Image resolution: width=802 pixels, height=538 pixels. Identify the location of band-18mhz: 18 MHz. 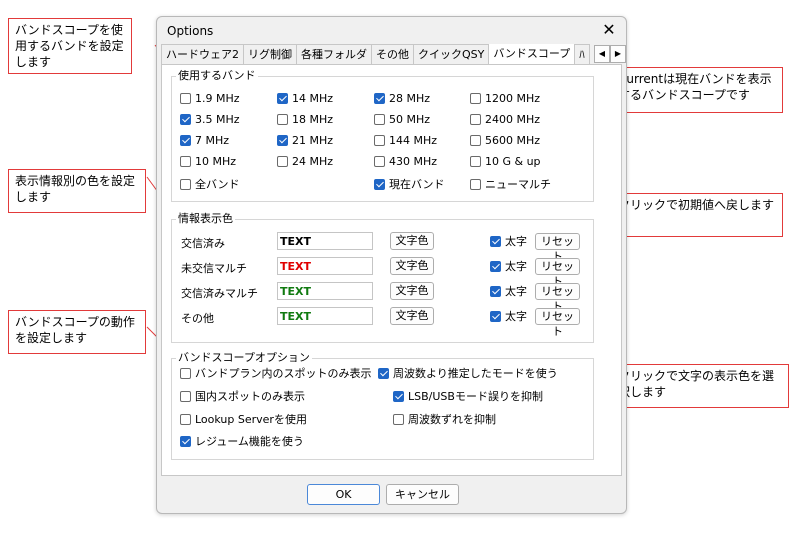
(305, 120).